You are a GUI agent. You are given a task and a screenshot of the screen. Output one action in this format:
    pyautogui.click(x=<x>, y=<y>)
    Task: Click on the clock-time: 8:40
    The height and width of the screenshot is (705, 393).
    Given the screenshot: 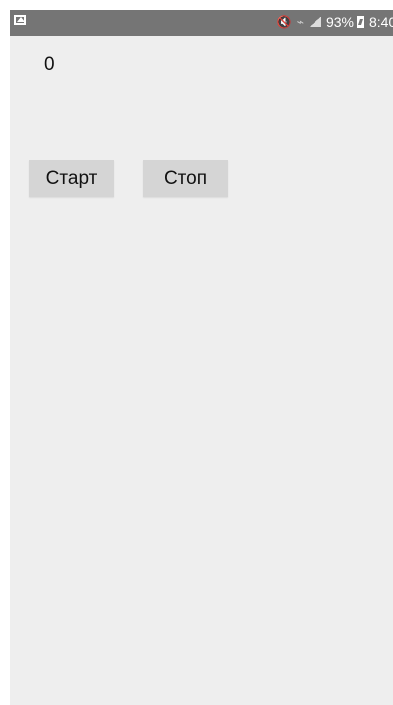 What is the action you would take?
    pyautogui.click(x=381, y=22)
    